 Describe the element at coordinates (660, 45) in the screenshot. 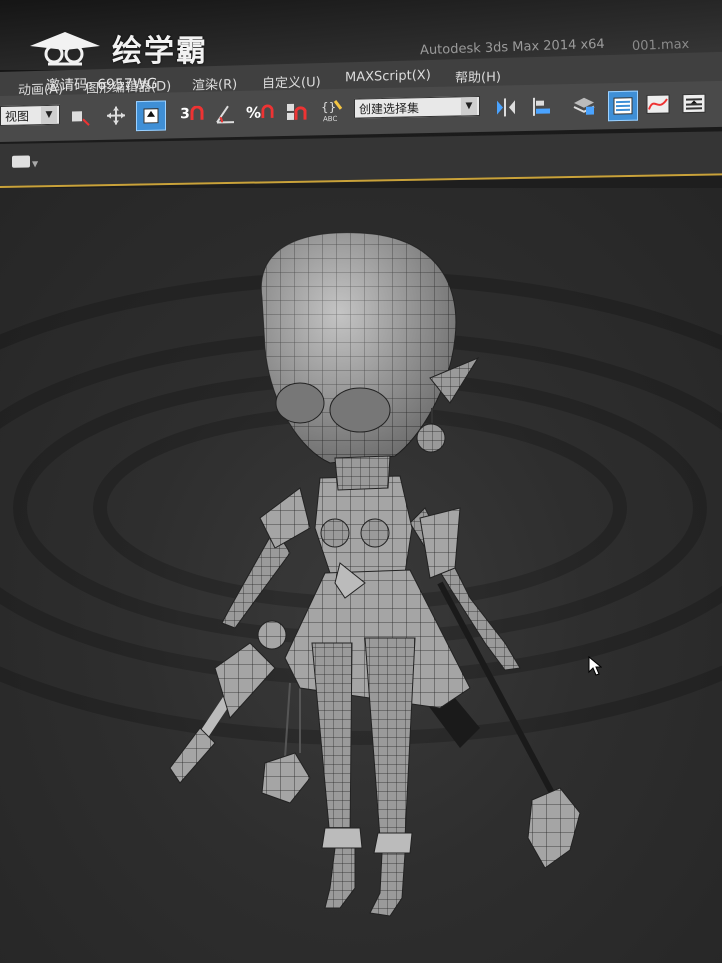

I see `file-name: 001.max` at that location.